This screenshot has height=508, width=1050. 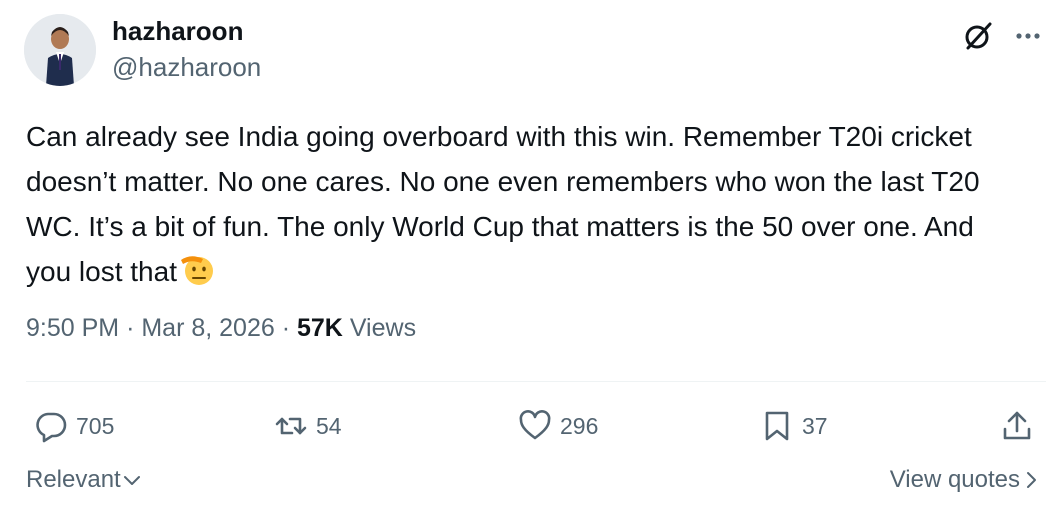 What do you see at coordinates (558, 426) in the screenshot?
I see `like-button: 296` at bounding box center [558, 426].